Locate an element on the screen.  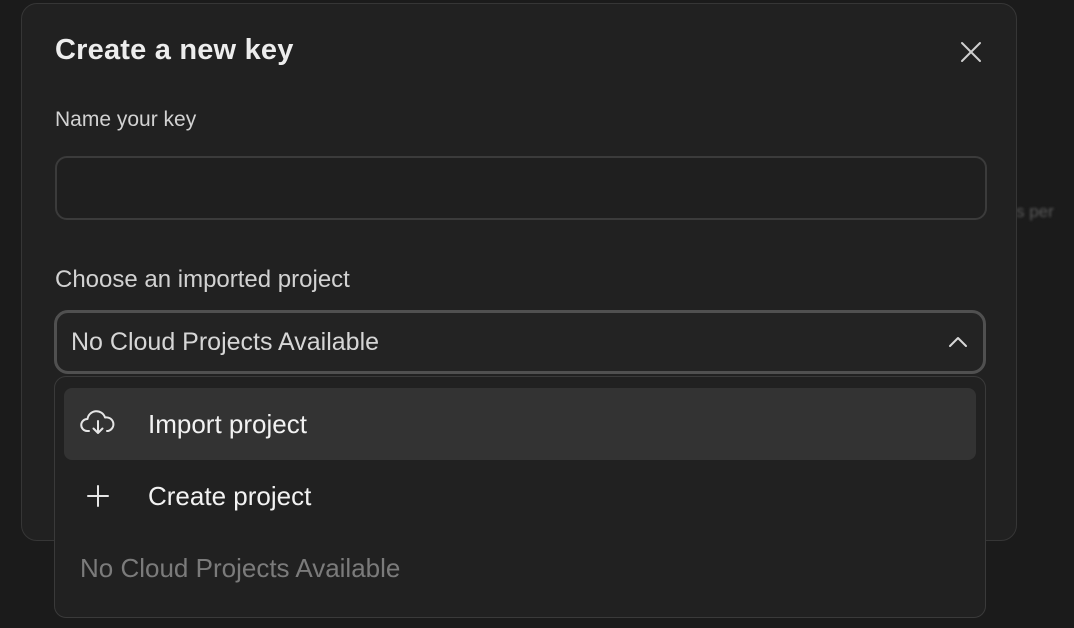
close-button is located at coordinates (971, 52).